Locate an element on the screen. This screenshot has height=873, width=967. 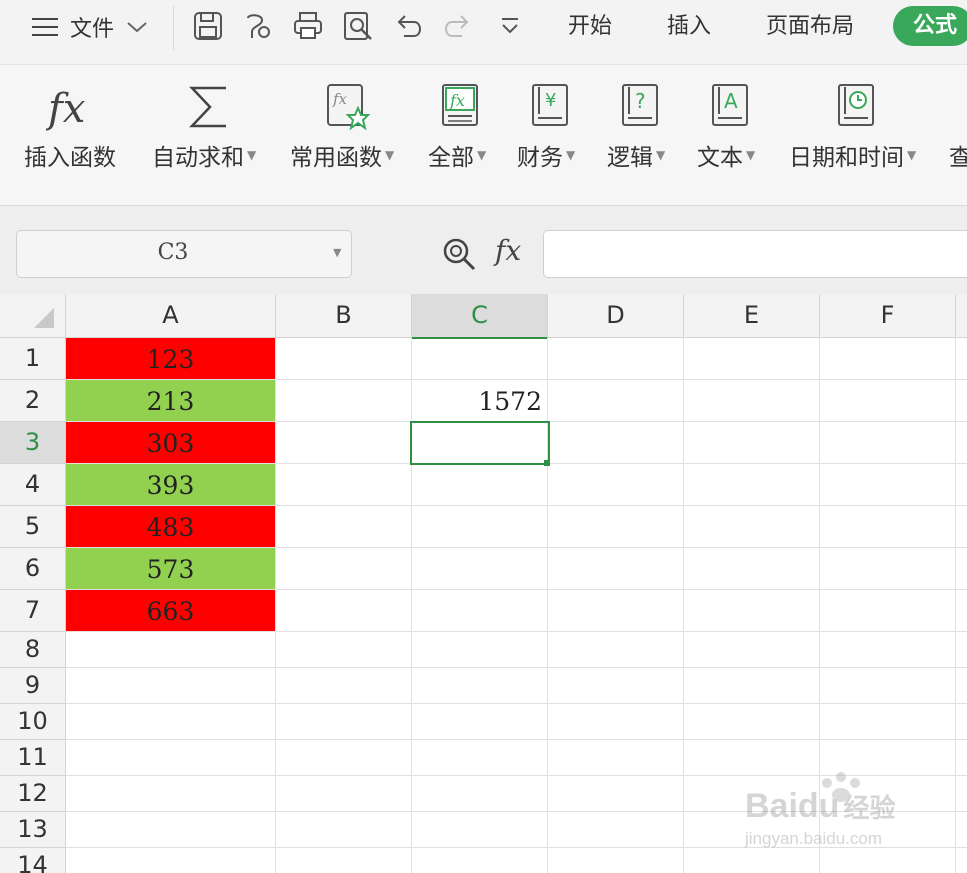
cell-a4: 393 is located at coordinates (170, 484).